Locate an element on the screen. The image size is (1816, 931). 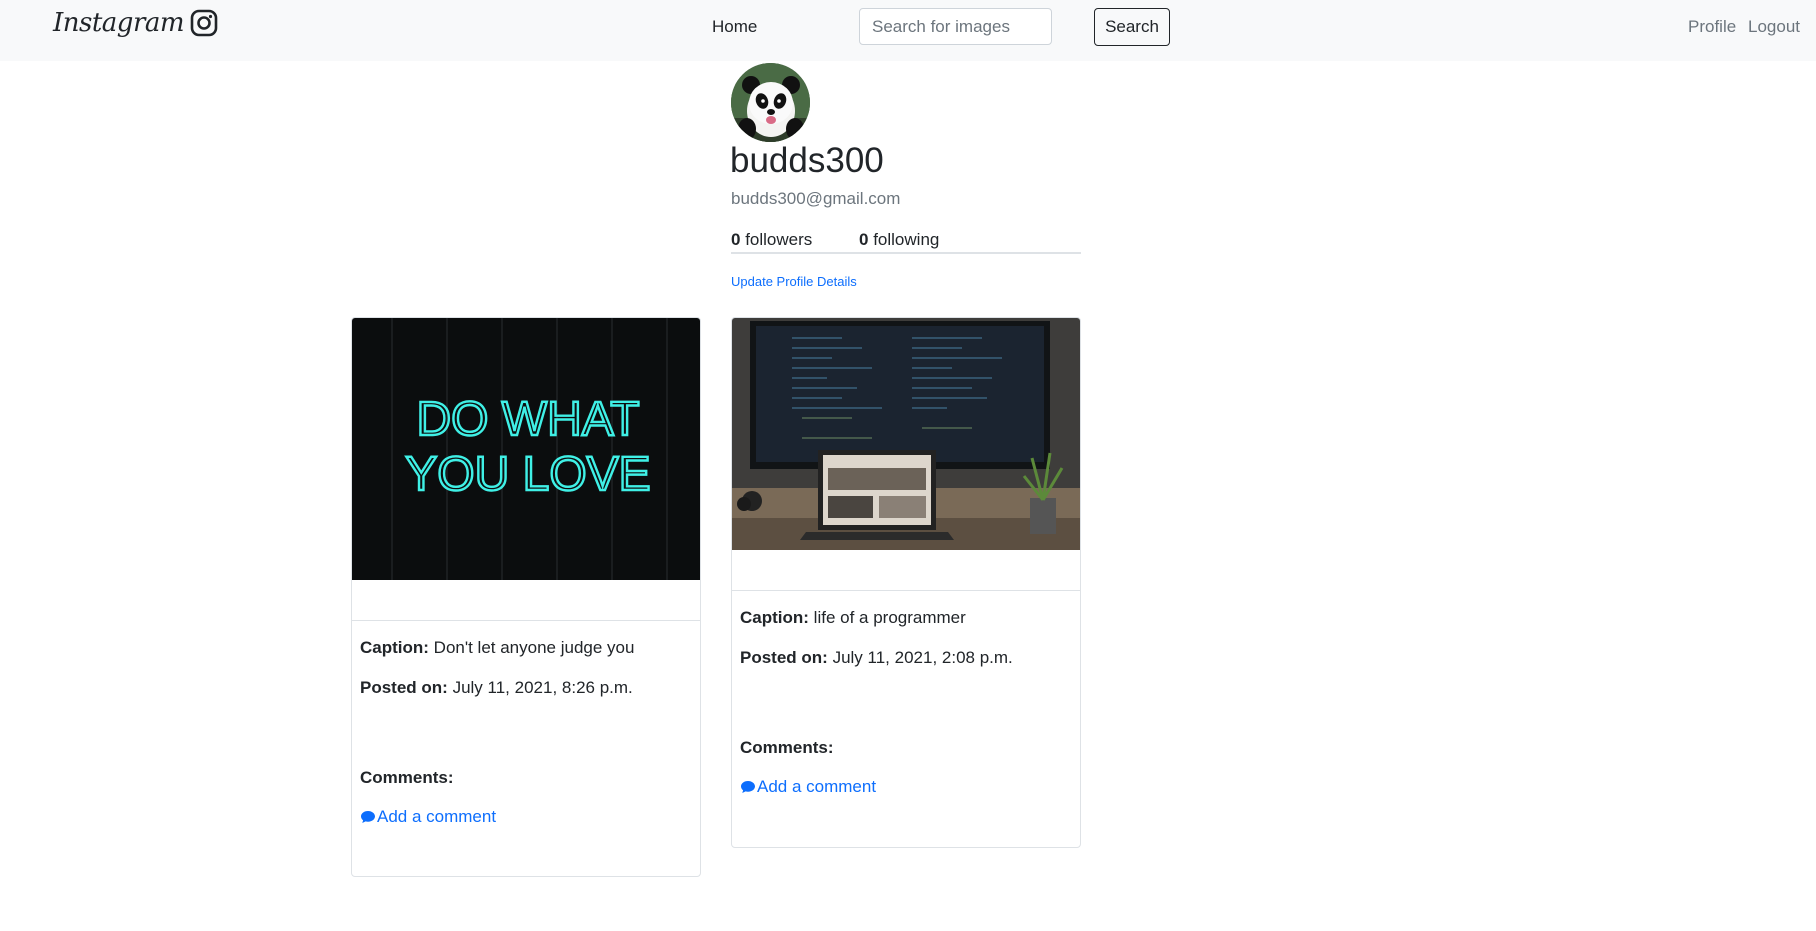
following-label: following is located at coordinates (906, 239).